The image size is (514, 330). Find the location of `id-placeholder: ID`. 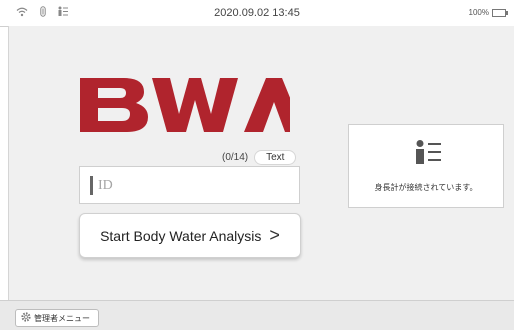

id-placeholder: ID is located at coordinates (105, 185).